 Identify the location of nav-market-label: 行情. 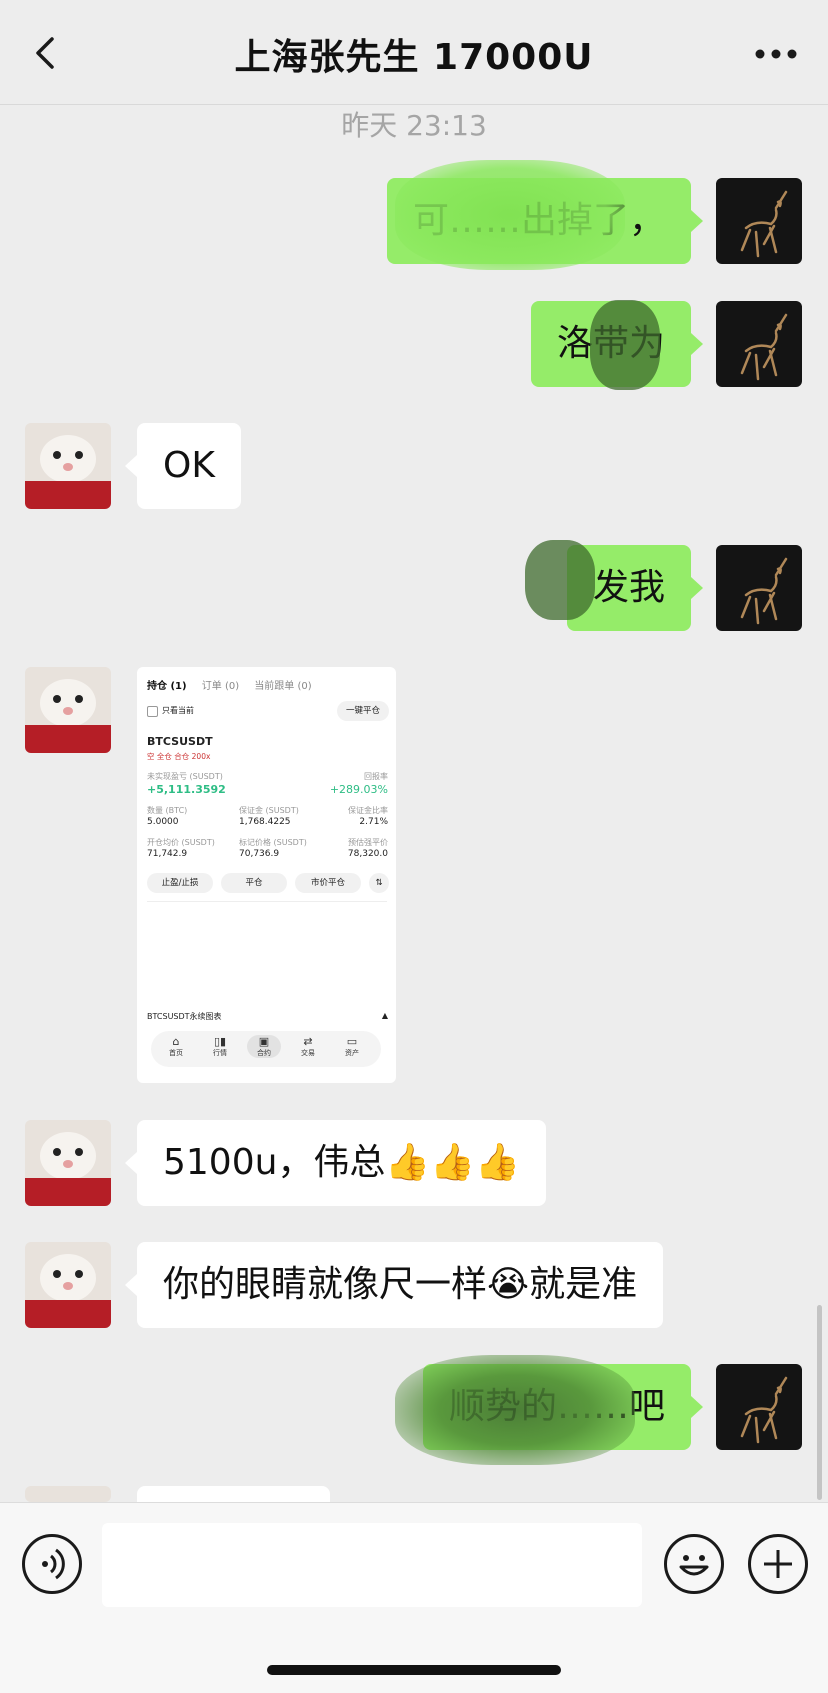
(220, 1053).